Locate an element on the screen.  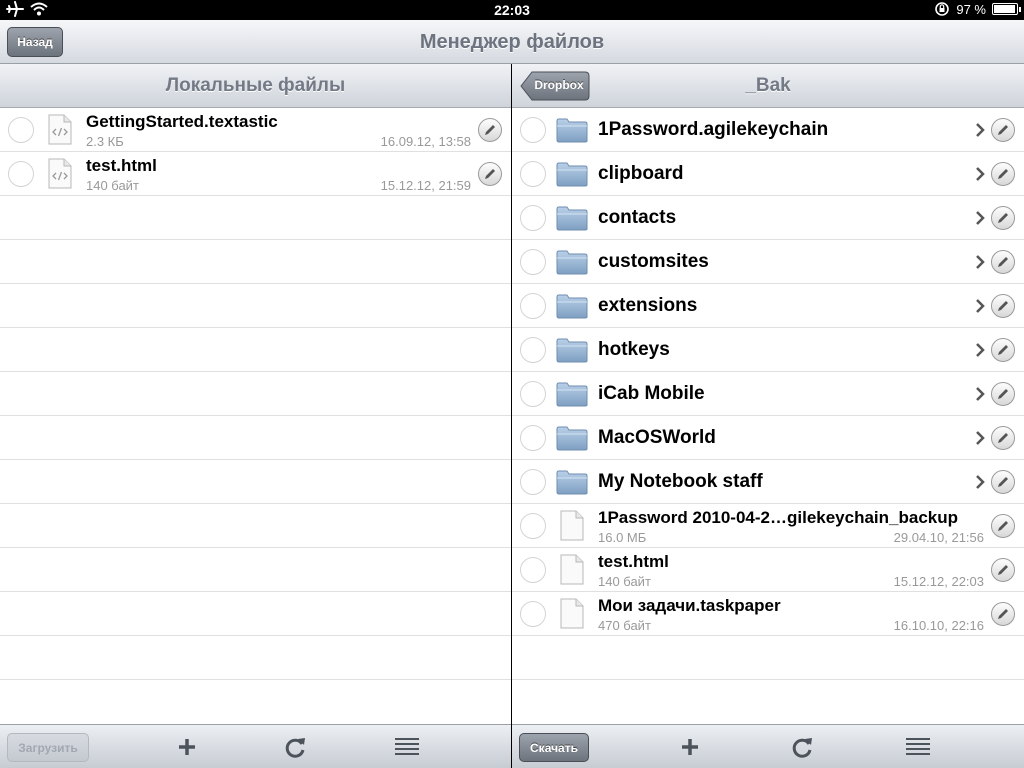
status-time: 22:03 is located at coordinates (512, 10).